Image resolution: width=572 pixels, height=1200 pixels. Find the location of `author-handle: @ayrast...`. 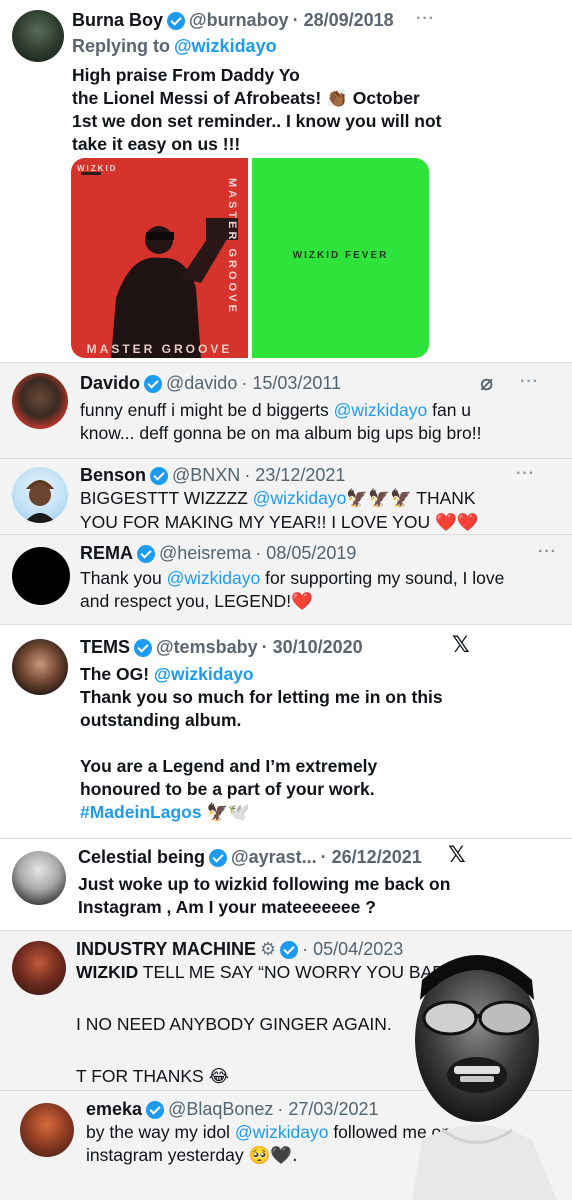

author-handle: @ayrast... is located at coordinates (274, 857).